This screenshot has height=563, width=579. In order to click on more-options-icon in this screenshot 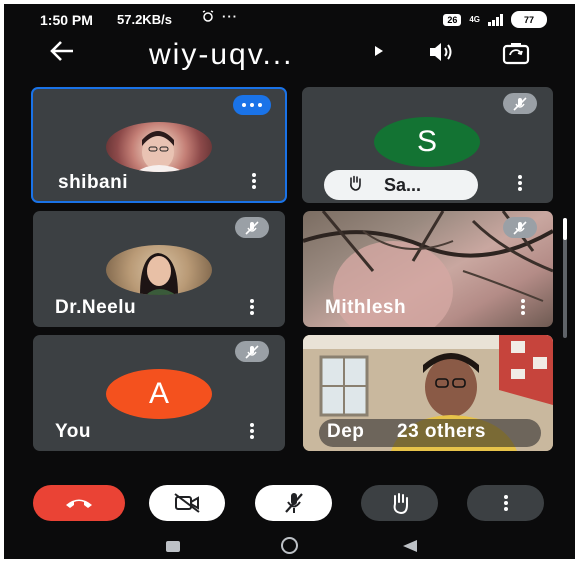, I will do `click(505, 503)`.